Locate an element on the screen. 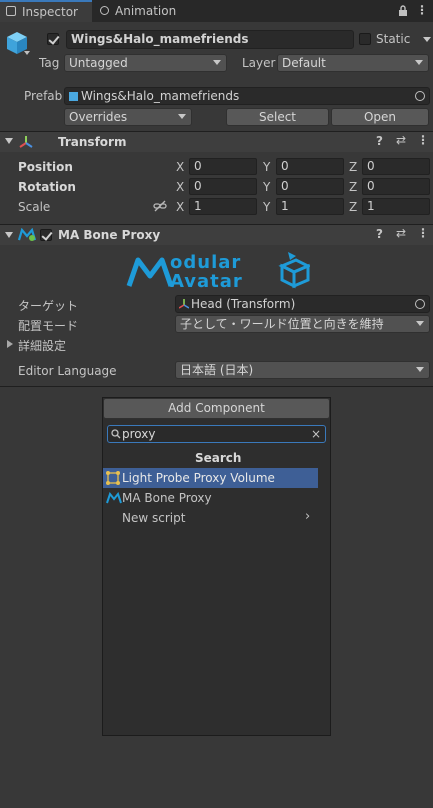 This screenshot has width=433, height=808. scale-x-field: 1 is located at coordinates (223, 206).